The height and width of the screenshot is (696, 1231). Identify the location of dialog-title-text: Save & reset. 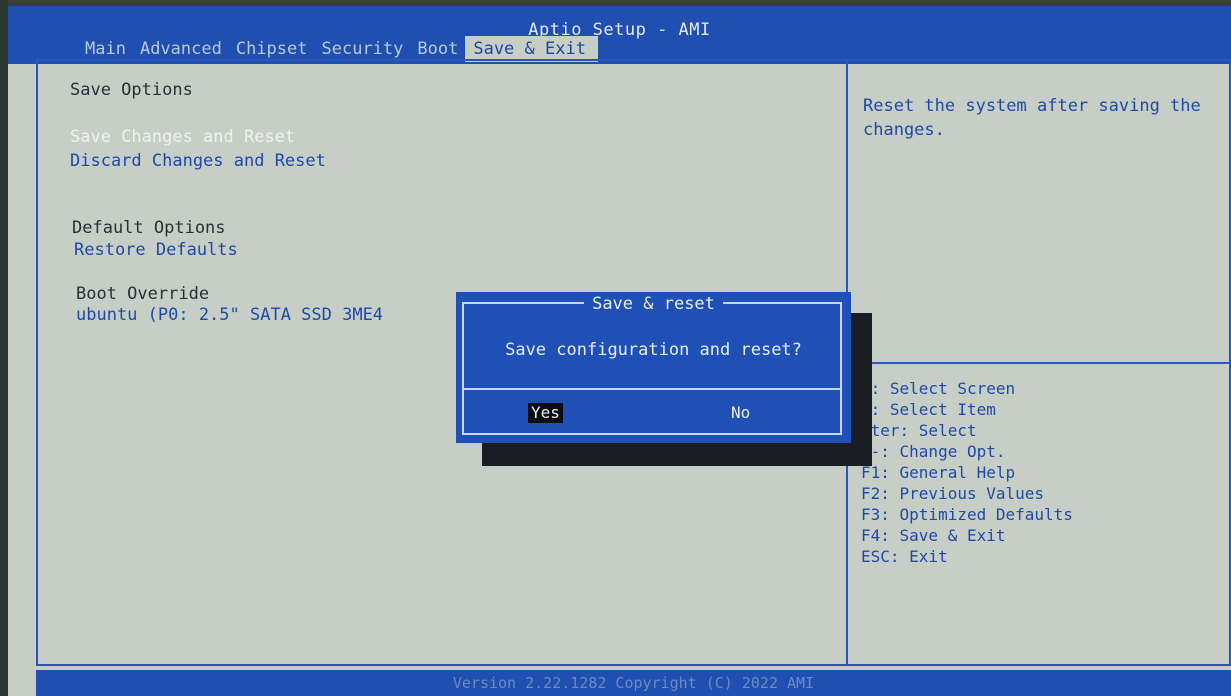
(653, 304).